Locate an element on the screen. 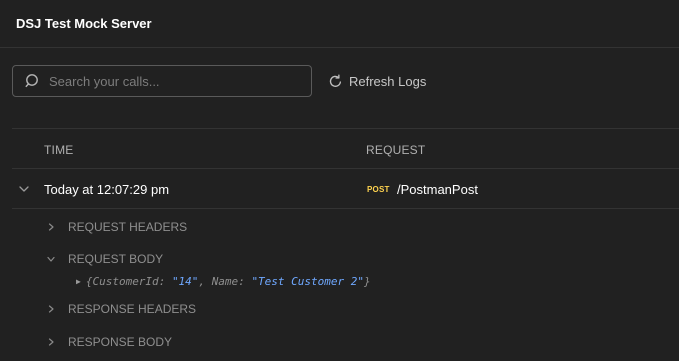 The image size is (679, 361). response-headers-label: RESPONSE HEADERS is located at coordinates (132, 309).